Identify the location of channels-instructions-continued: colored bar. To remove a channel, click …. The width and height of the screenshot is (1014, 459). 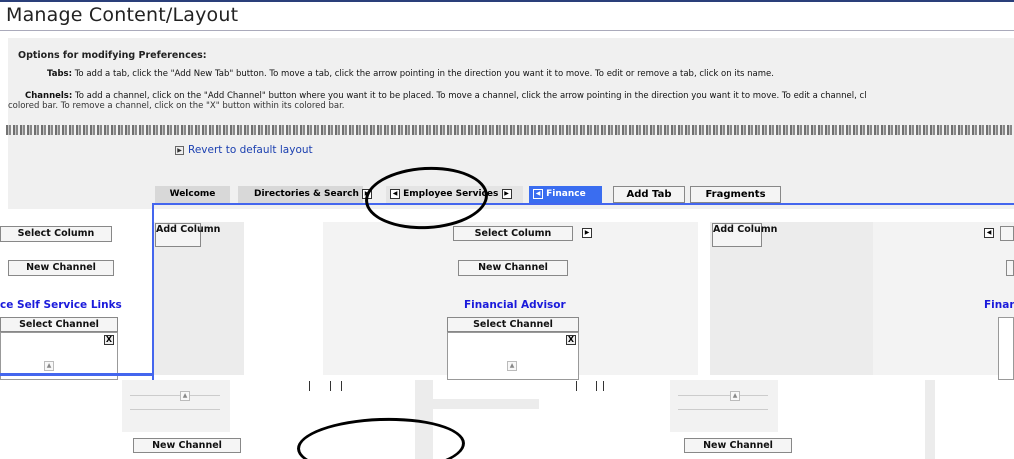
(176, 106).